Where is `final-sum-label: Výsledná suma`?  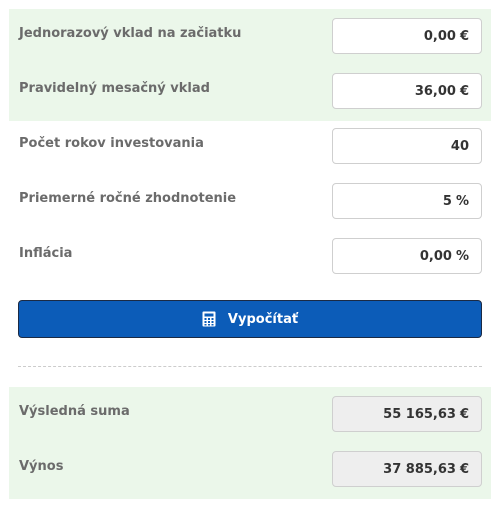 final-sum-label: Výsledná suma is located at coordinates (74, 411).